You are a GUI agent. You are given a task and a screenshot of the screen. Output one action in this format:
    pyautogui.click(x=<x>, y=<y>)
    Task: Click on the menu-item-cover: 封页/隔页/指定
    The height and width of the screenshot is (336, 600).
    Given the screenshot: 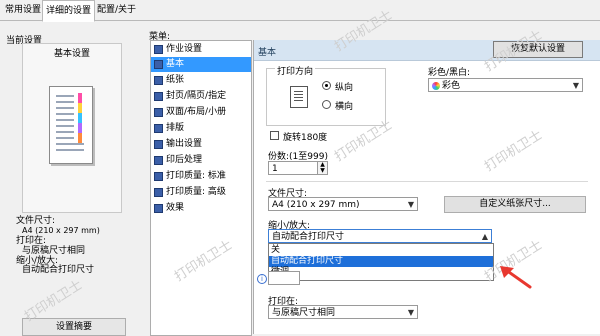 What is the action you would take?
    pyautogui.click(x=201, y=96)
    